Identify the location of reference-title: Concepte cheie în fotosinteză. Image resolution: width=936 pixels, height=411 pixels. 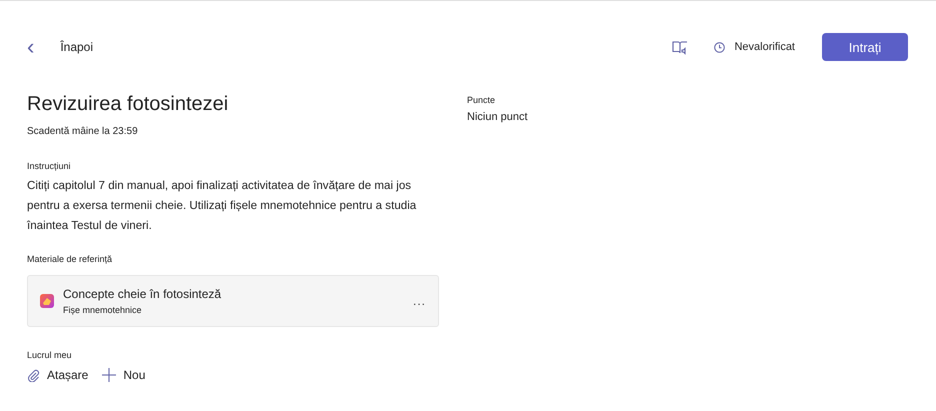
(142, 294).